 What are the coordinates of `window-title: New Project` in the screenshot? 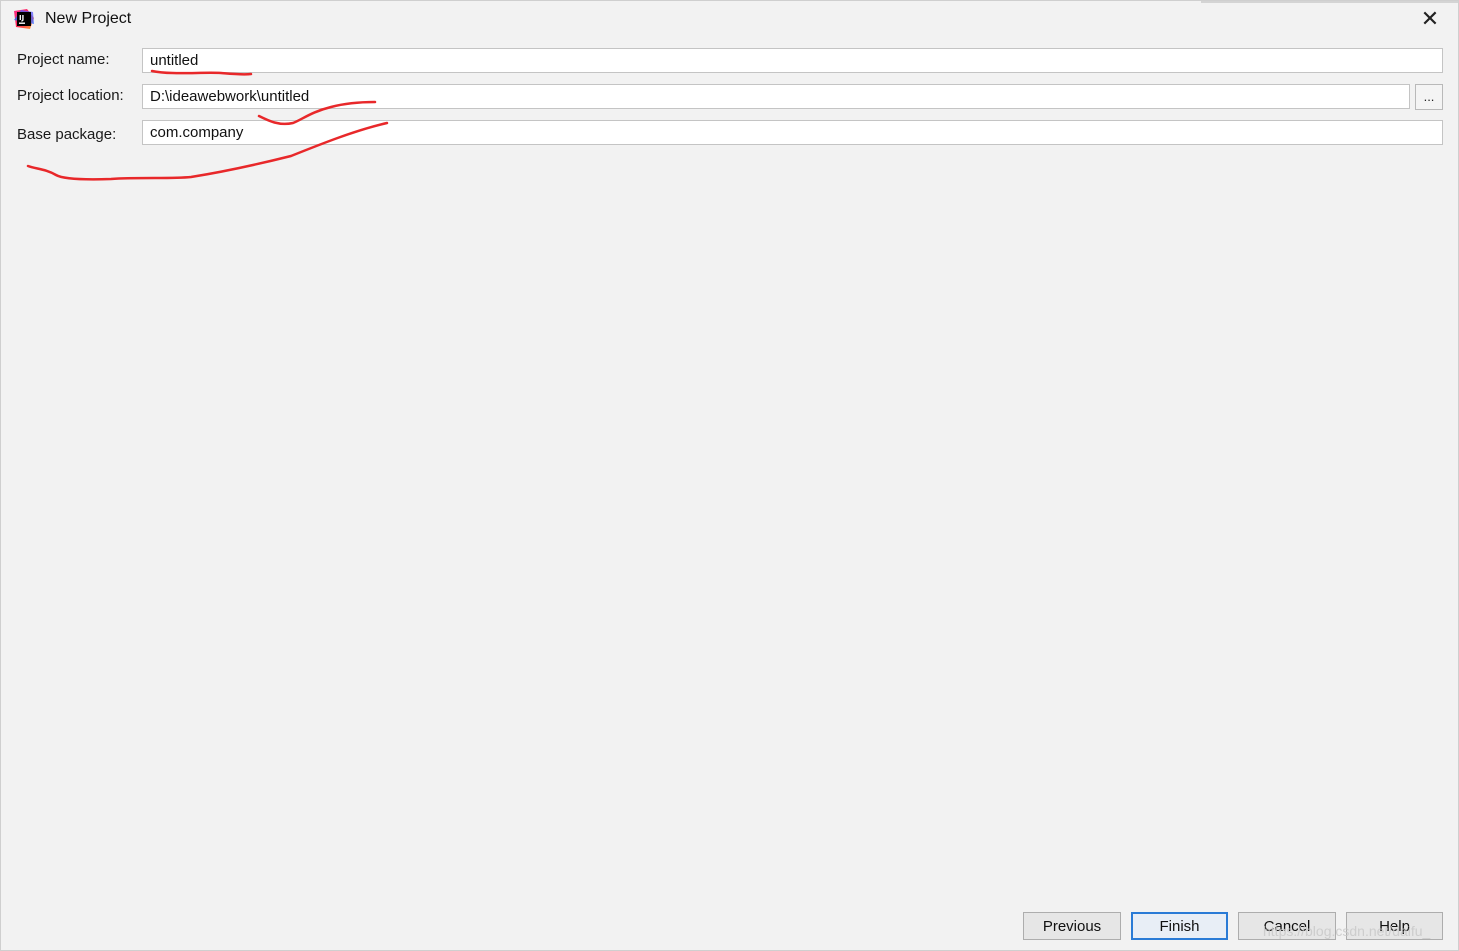 It's located at (88, 18).